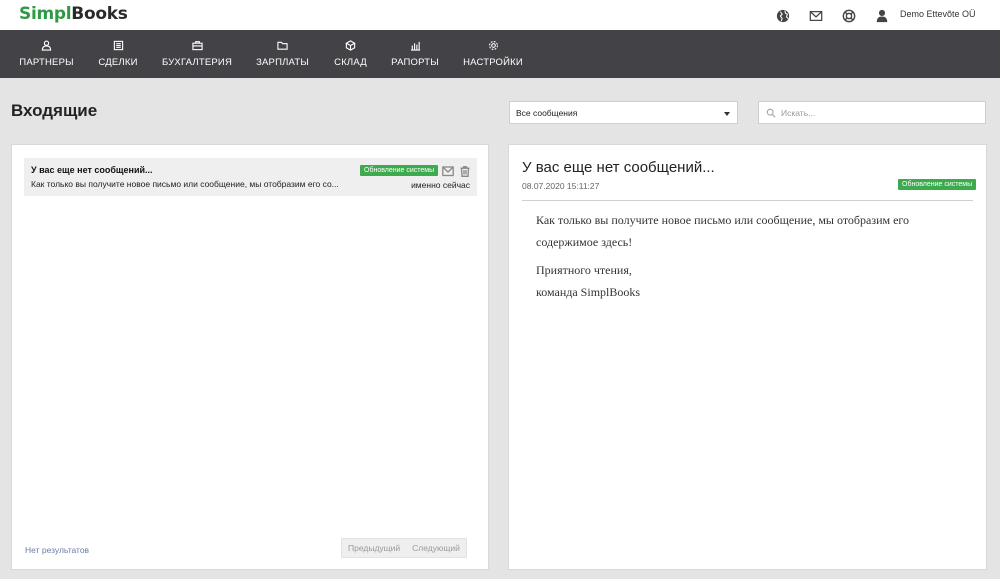 The height and width of the screenshot is (579, 1000). I want to click on deals-icon, so click(118, 45).